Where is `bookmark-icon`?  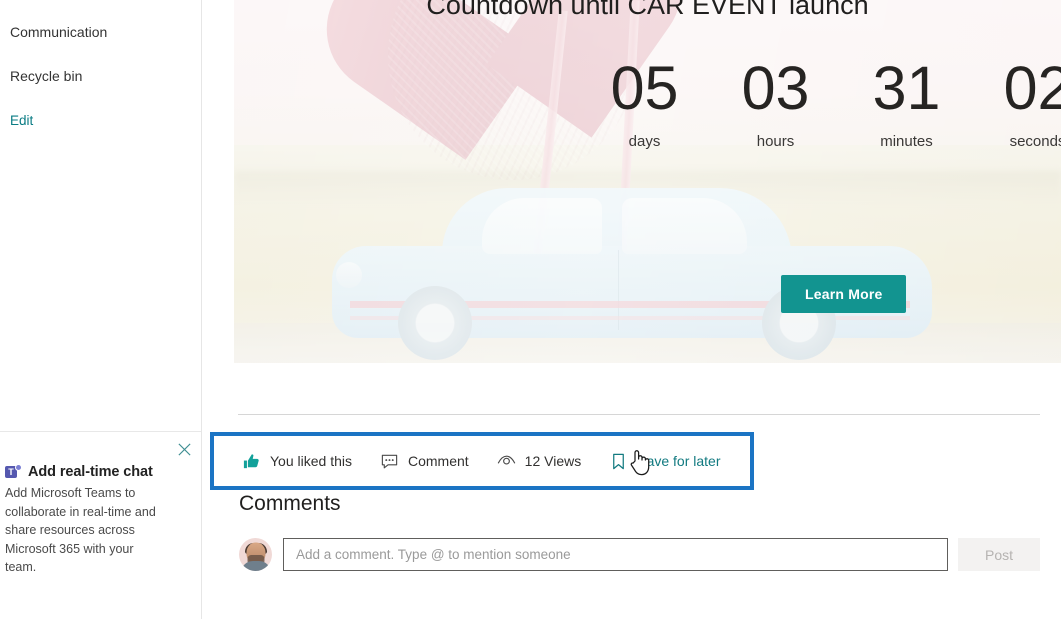 bookmark-icon is located at coordinates (619, 461).